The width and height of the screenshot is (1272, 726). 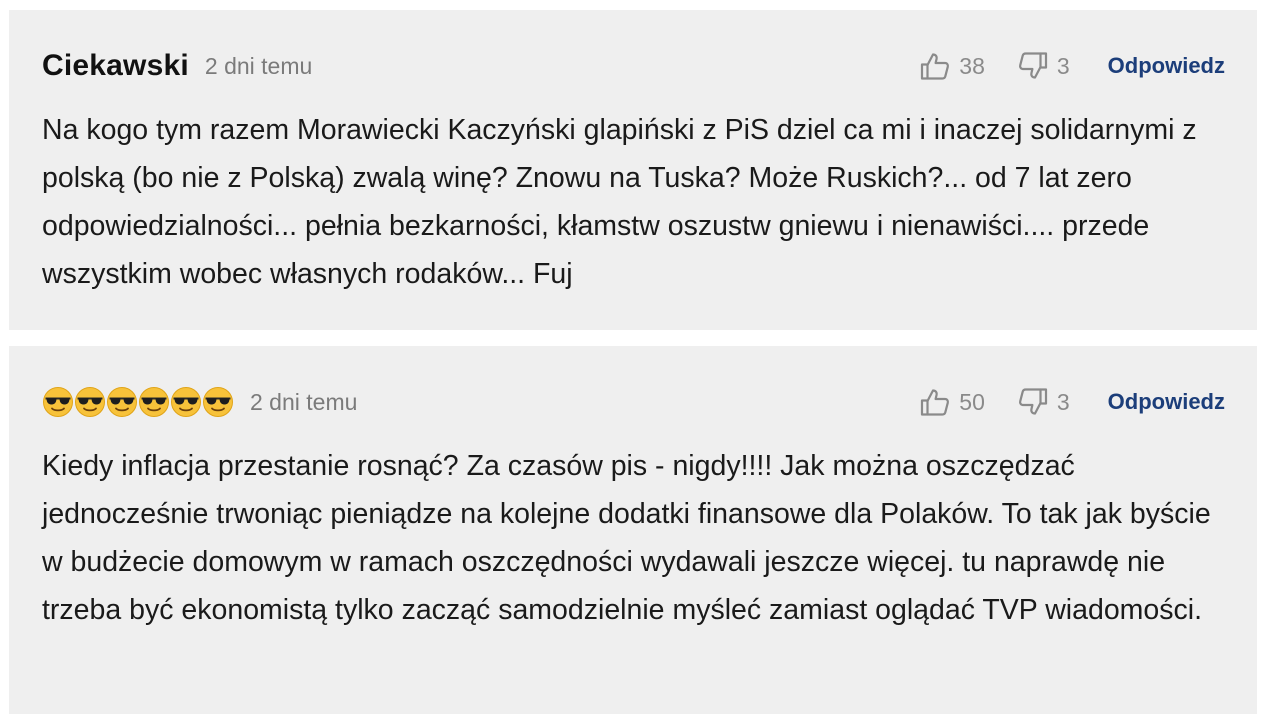 What do you see at coordinates (1072, 66) in the screenshot?
I see `comment-actions: 38 3 Odpowiedz` at bounding box center [1072, 66].